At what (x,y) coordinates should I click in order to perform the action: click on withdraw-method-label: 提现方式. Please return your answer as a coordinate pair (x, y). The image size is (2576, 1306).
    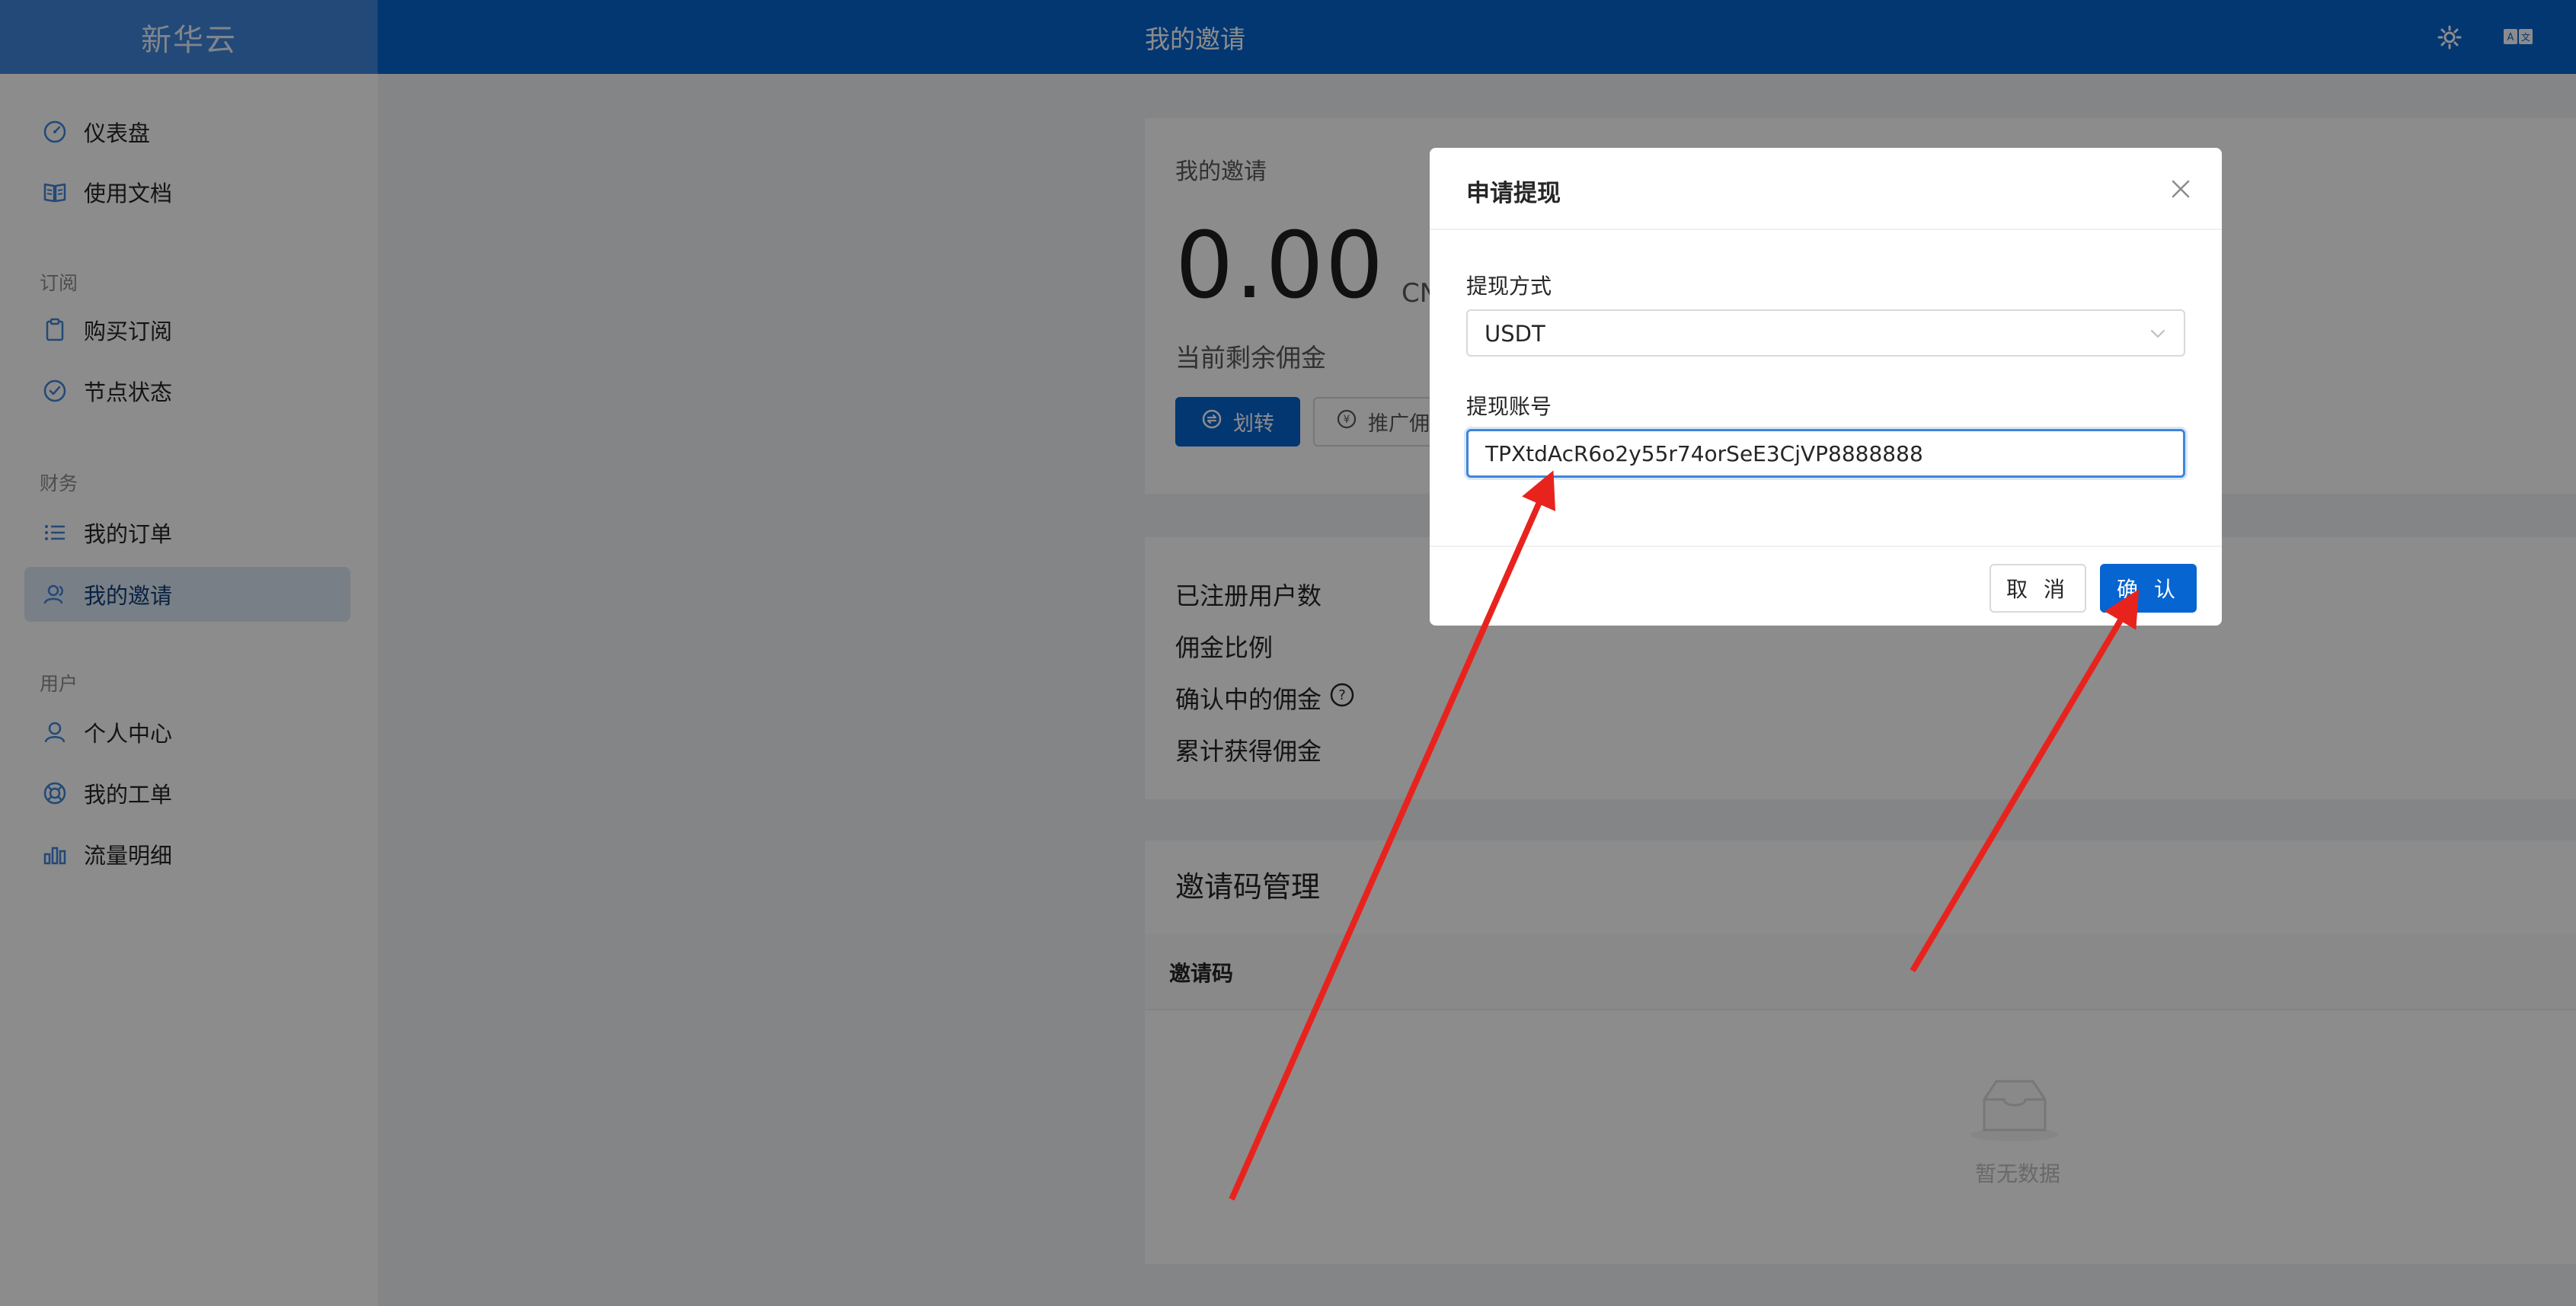
    Looking at the image, I should click on (1509, 286).